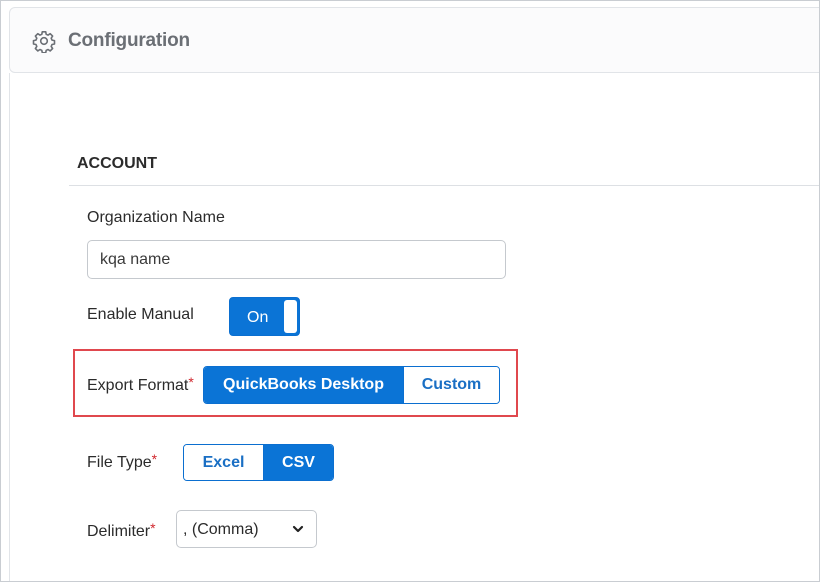  Describe the element at coordinates (444, 185) in the screenshot. I see `section-divider` at that location.